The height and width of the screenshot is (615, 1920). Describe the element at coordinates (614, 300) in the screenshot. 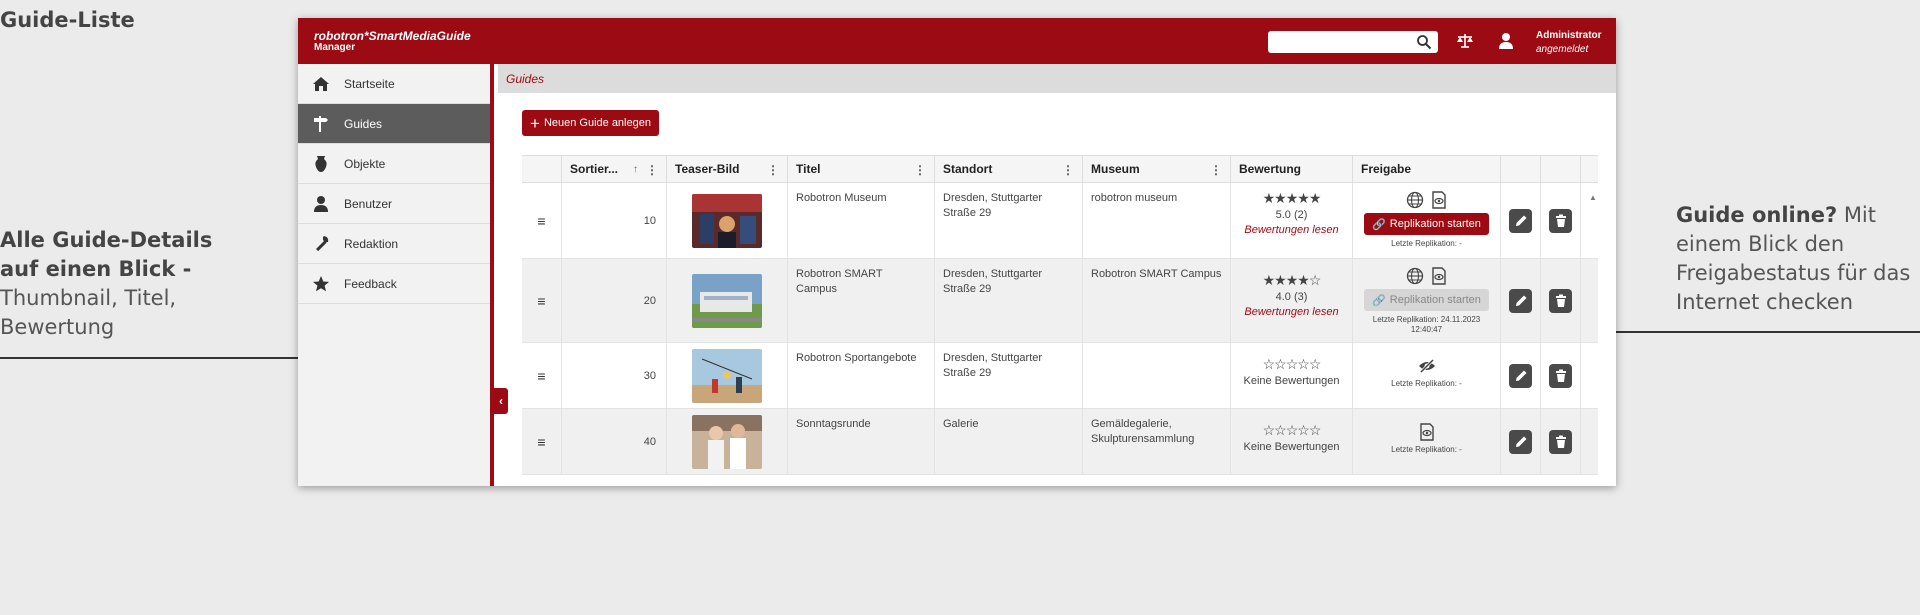

I see `sort-value: 20` at that location.